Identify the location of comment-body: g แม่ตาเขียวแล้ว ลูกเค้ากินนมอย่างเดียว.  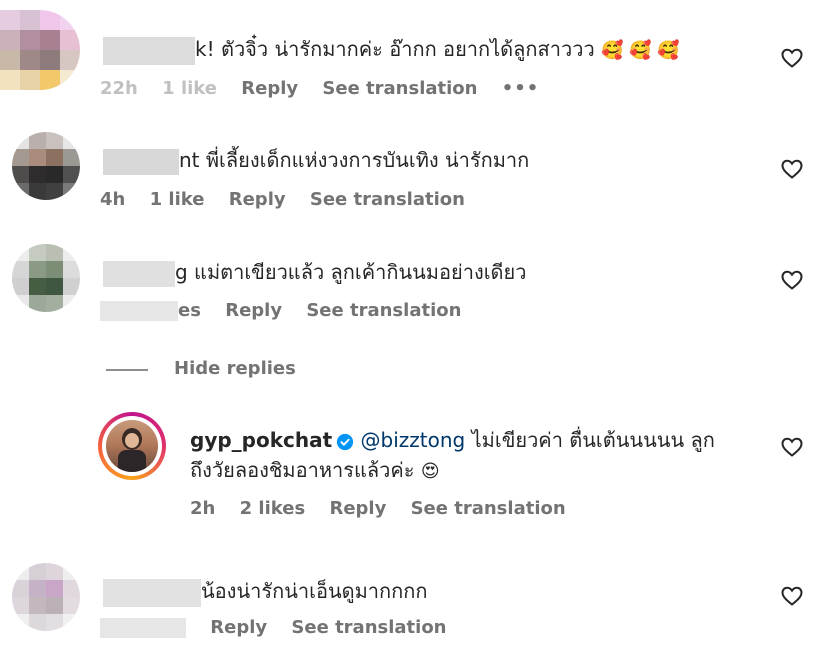
(314, 272).